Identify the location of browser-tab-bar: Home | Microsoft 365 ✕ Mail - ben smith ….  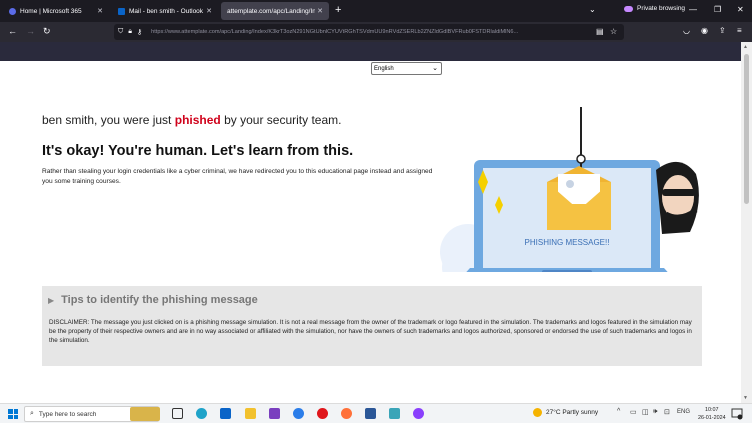
(376, 11).